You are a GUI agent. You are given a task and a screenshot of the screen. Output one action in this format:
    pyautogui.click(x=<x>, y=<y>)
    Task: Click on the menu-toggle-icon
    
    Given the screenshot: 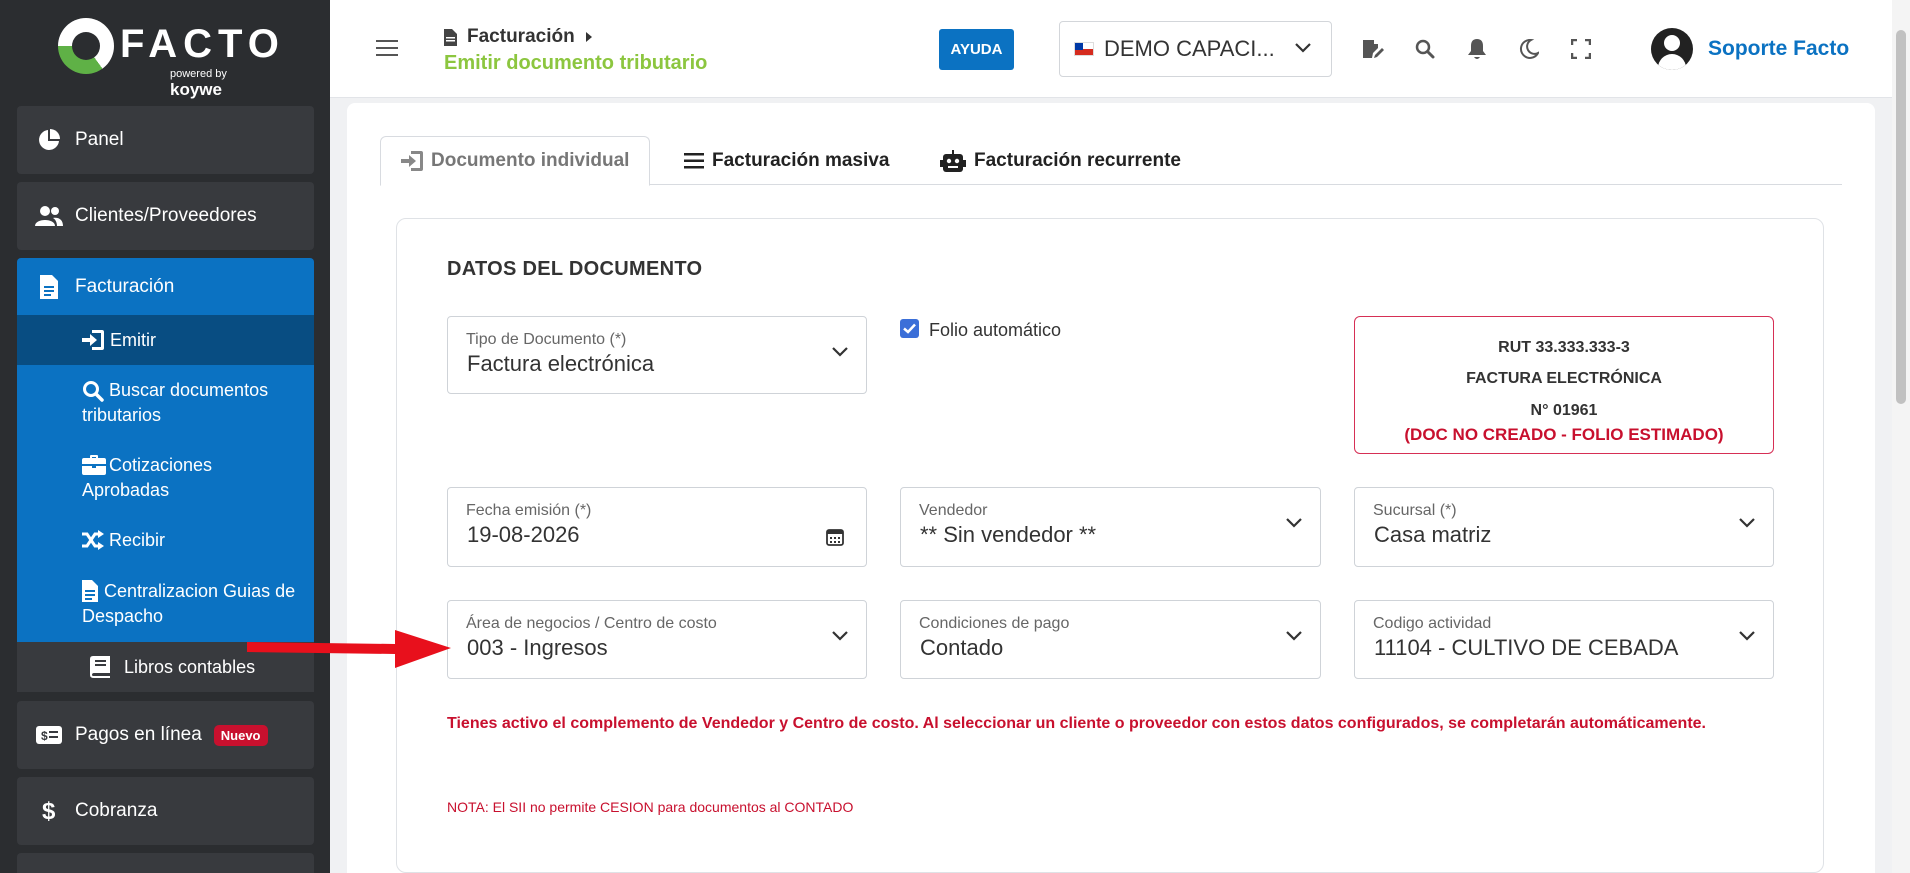 What is the action you would take?
    pyautogui.click(x=387, y=49)
    